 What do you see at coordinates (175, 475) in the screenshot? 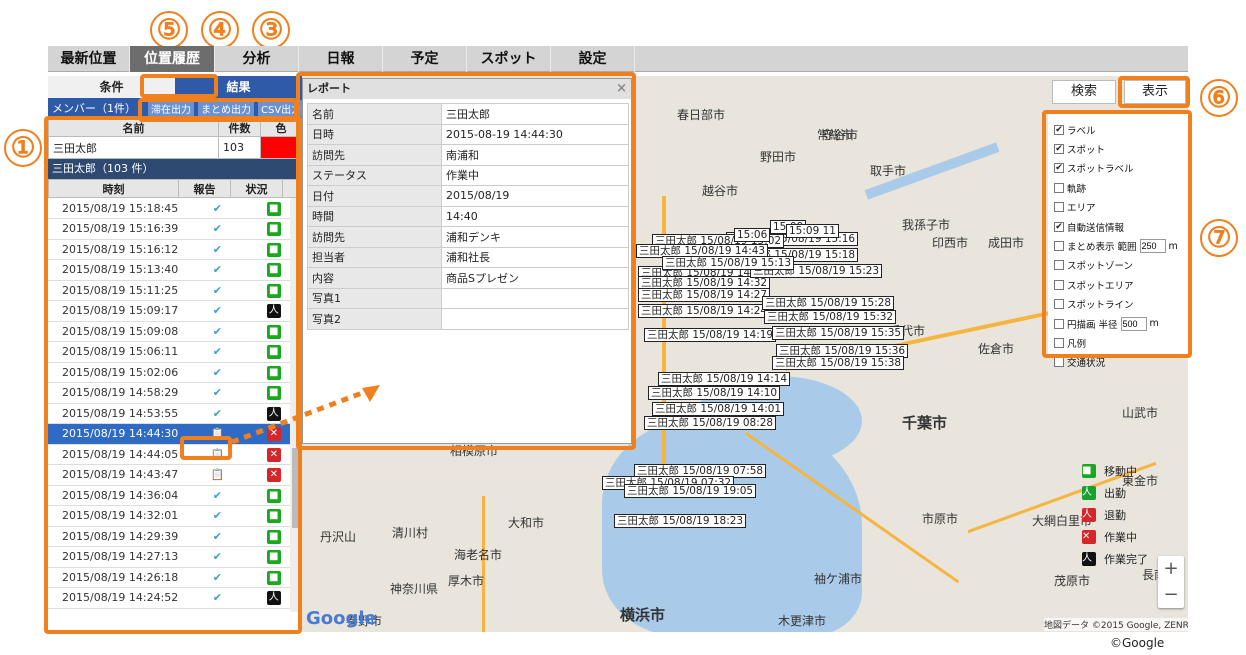
I see `history-row: 2015/08/19 14:43:47 📋 ✕` at bounding box center [175, 475].